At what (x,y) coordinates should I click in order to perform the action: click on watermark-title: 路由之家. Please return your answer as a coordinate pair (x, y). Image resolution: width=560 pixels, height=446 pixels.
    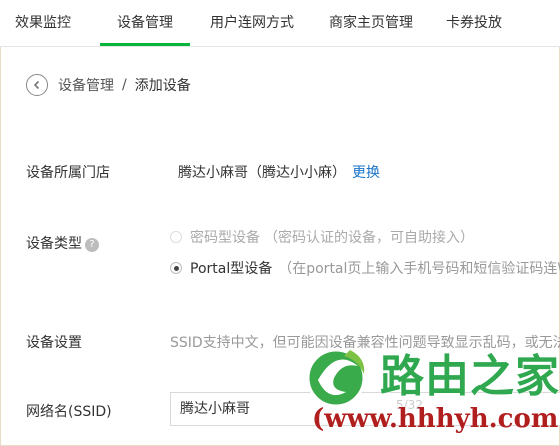
    Looking at the image, I should click on (470, 376).